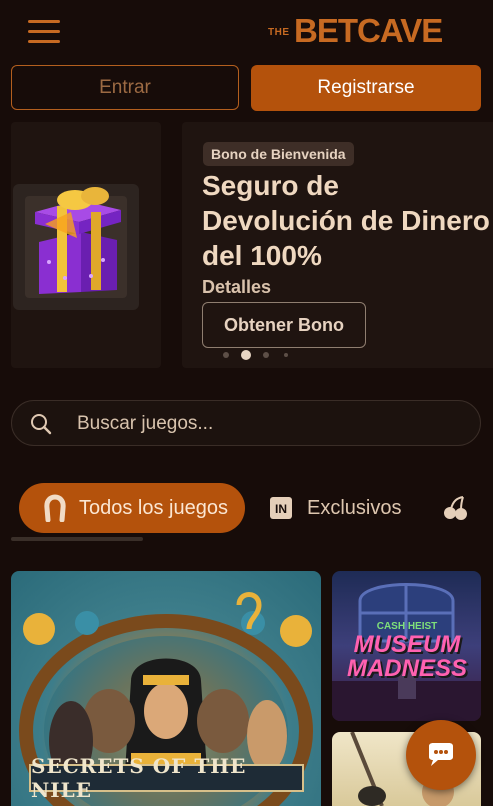  I want to click on exclusive-badge-icon: IN, so click(281, 508).